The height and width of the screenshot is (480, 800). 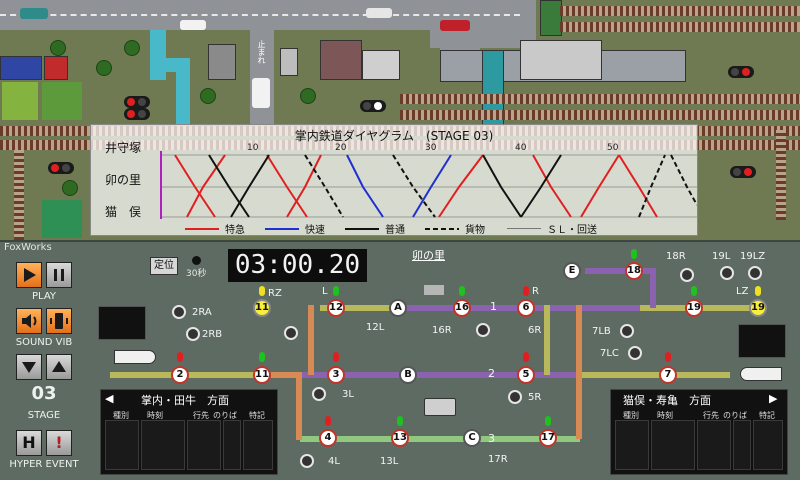 I want to click on signal-toggle-7lc, so click(x=635, y=353).